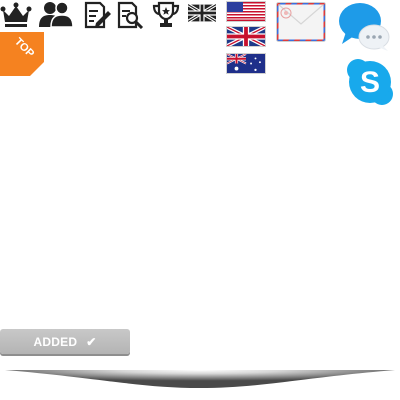 This screenshot has height=400, width=400. I want to click on uk-flag-color-icon, so click(246, 36).